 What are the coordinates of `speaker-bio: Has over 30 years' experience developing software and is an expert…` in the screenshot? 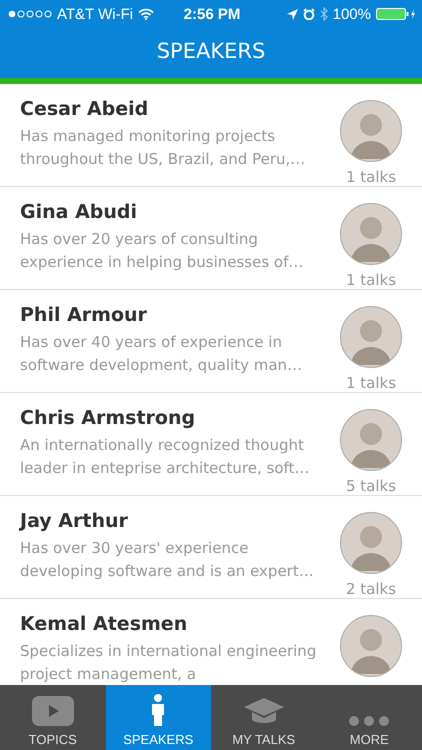 It's located at (167, 560).